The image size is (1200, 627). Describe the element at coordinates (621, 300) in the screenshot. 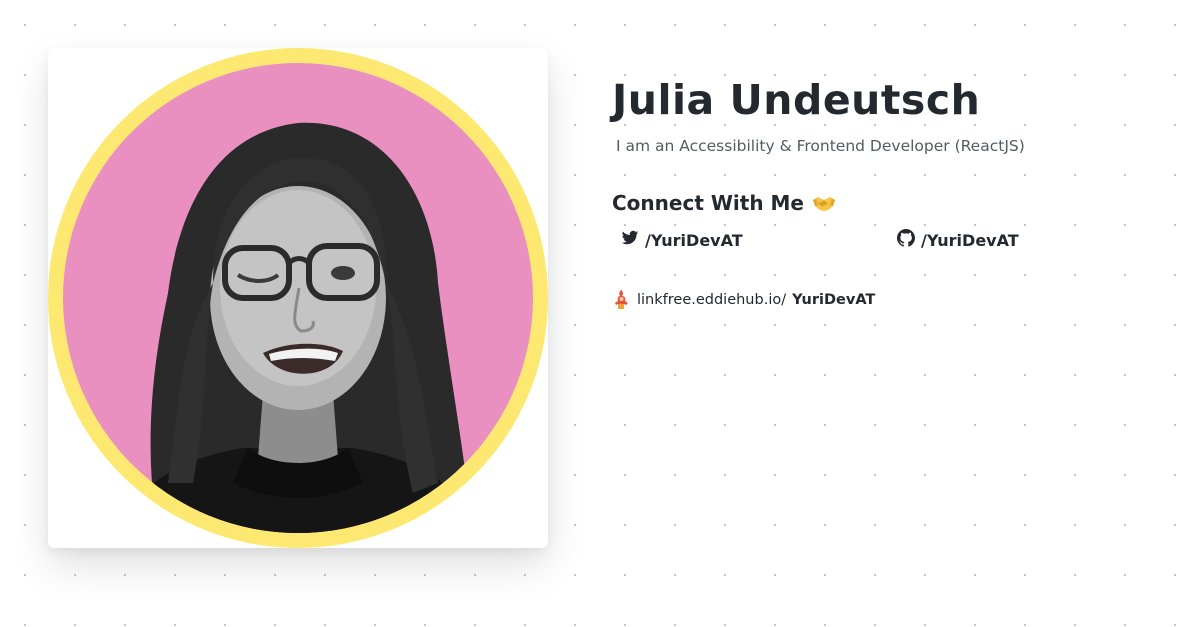

I see `linkfree-logo-icon` at that location.